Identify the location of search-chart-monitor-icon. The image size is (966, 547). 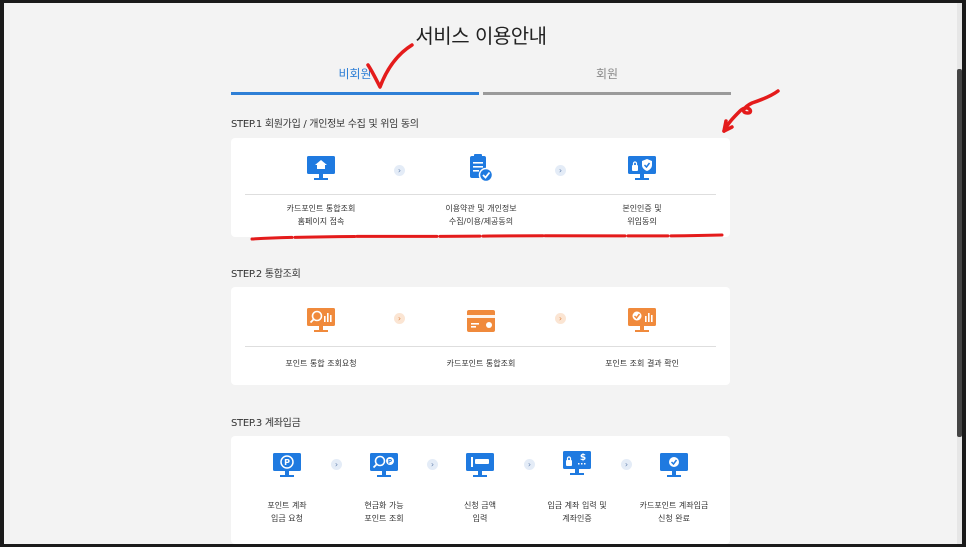
(321, 320).